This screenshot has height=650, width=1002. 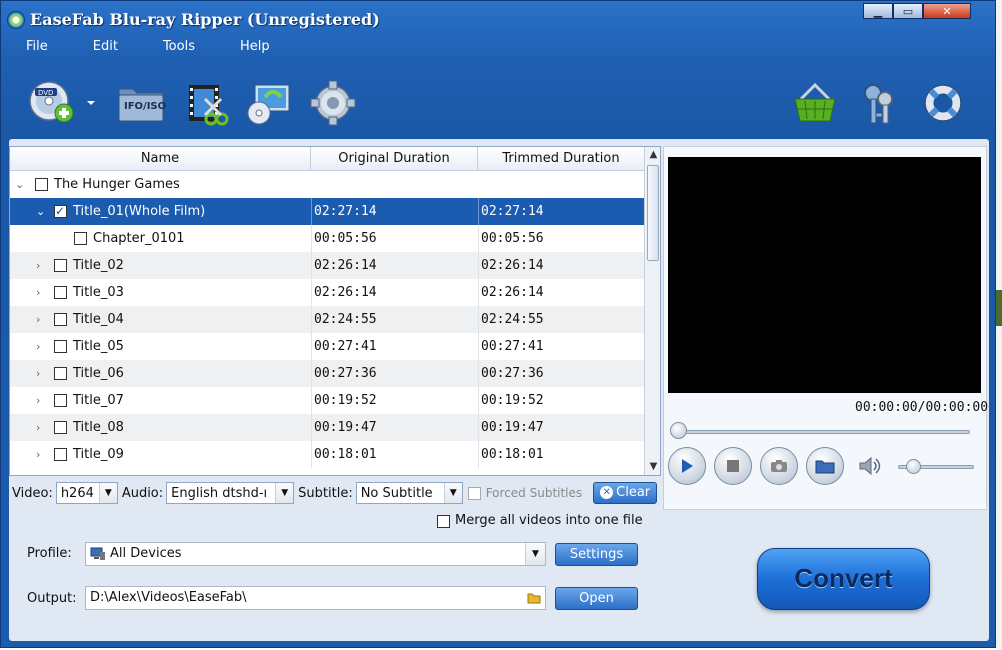 I want to click on subtitle-select: No Subtitle ▼, so click(x=409, y=493).